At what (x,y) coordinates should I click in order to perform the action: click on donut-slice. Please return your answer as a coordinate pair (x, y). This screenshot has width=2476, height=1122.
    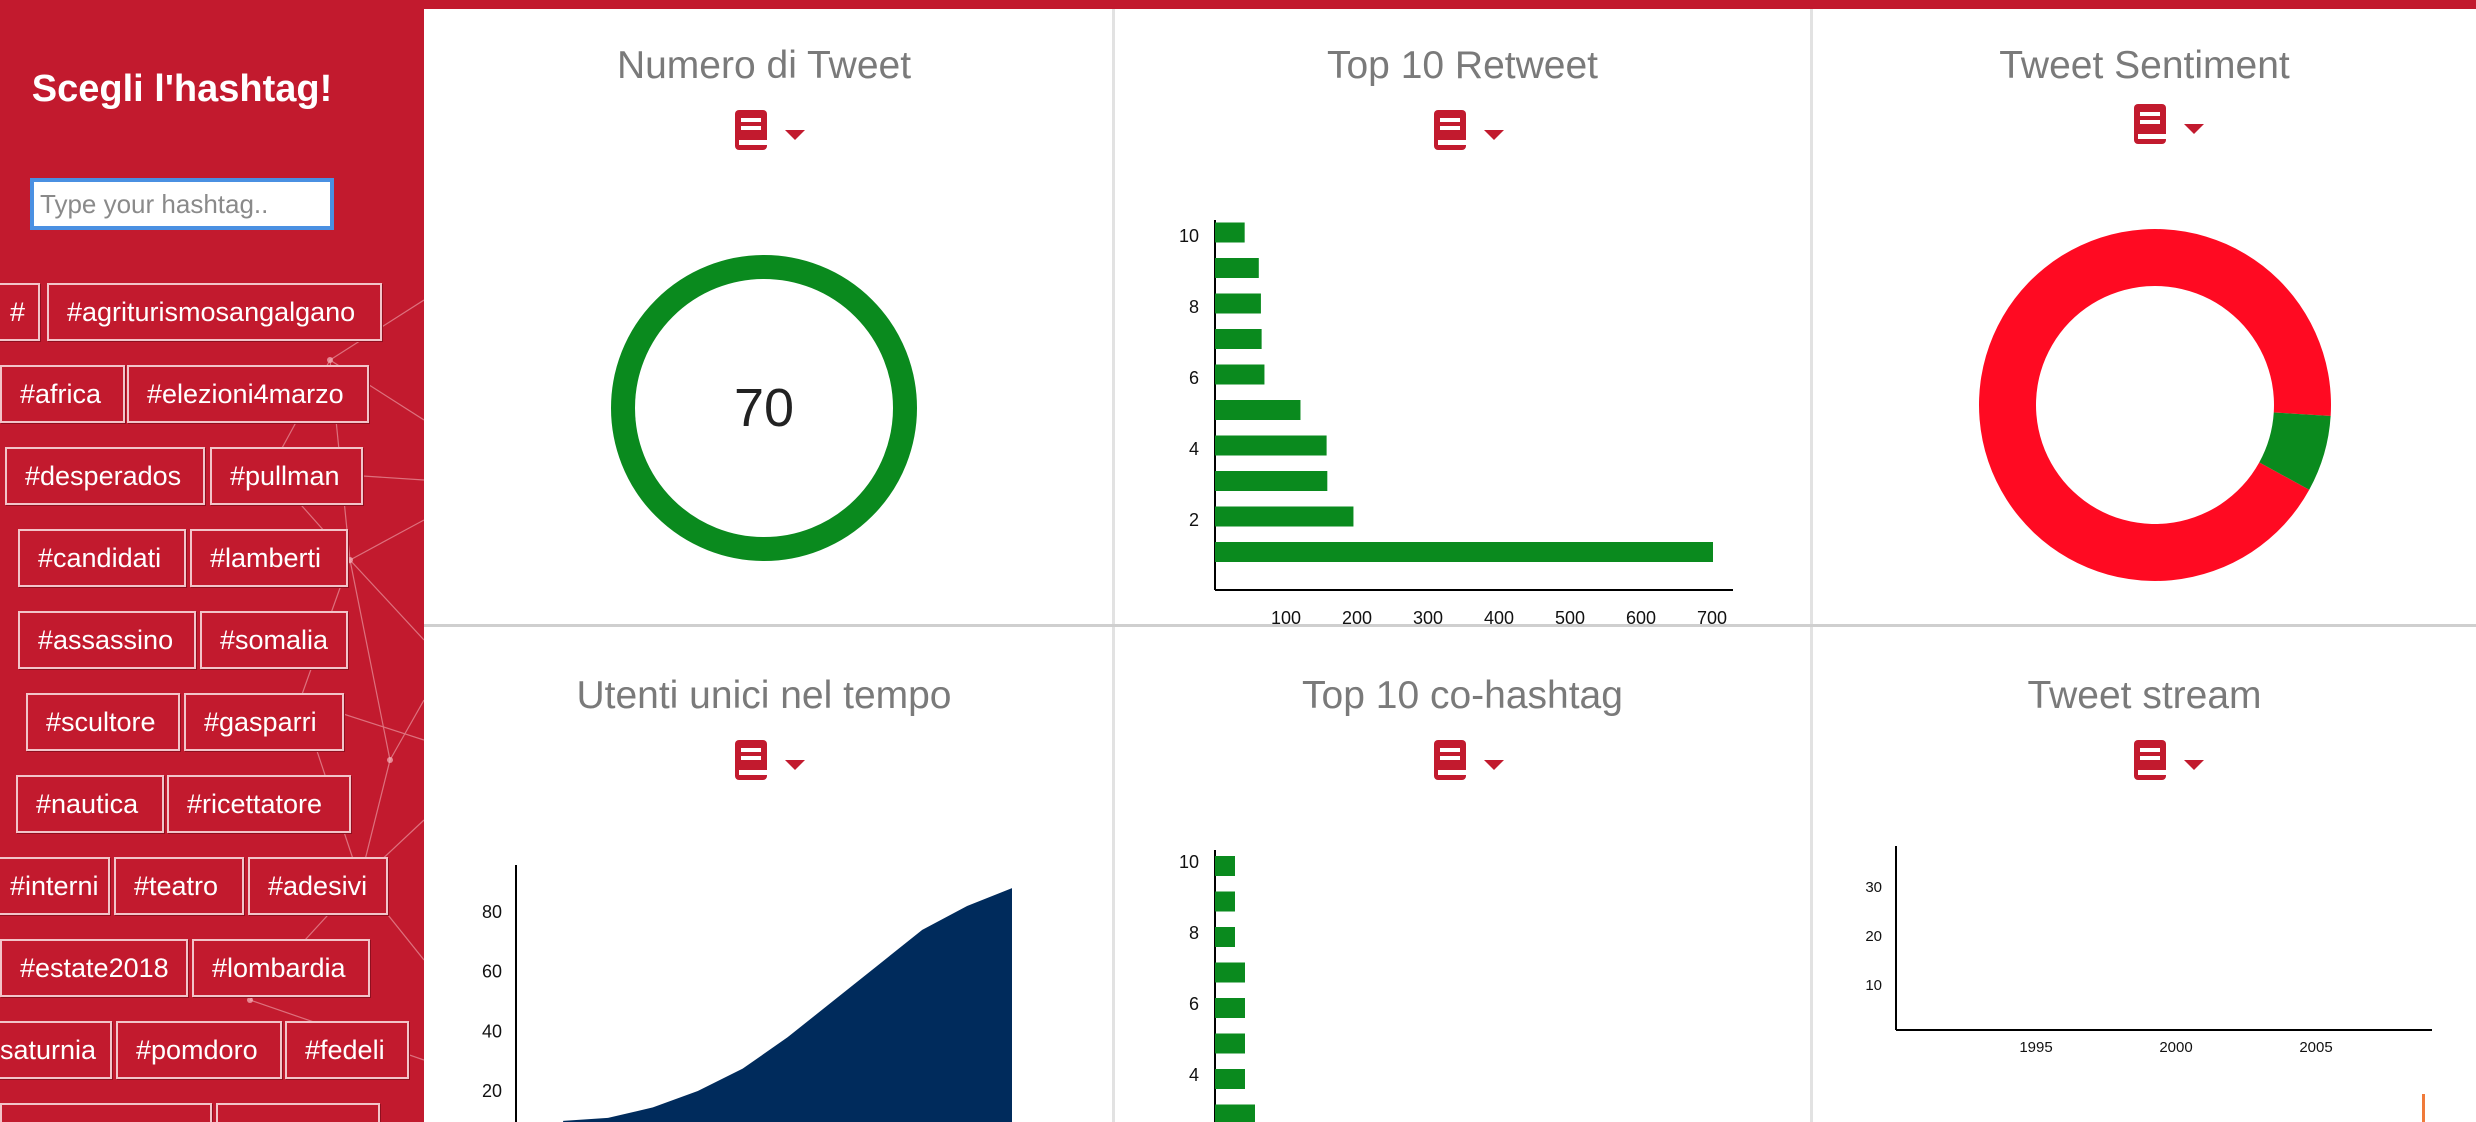
    Looking at the image, I should click on (2155, 405).